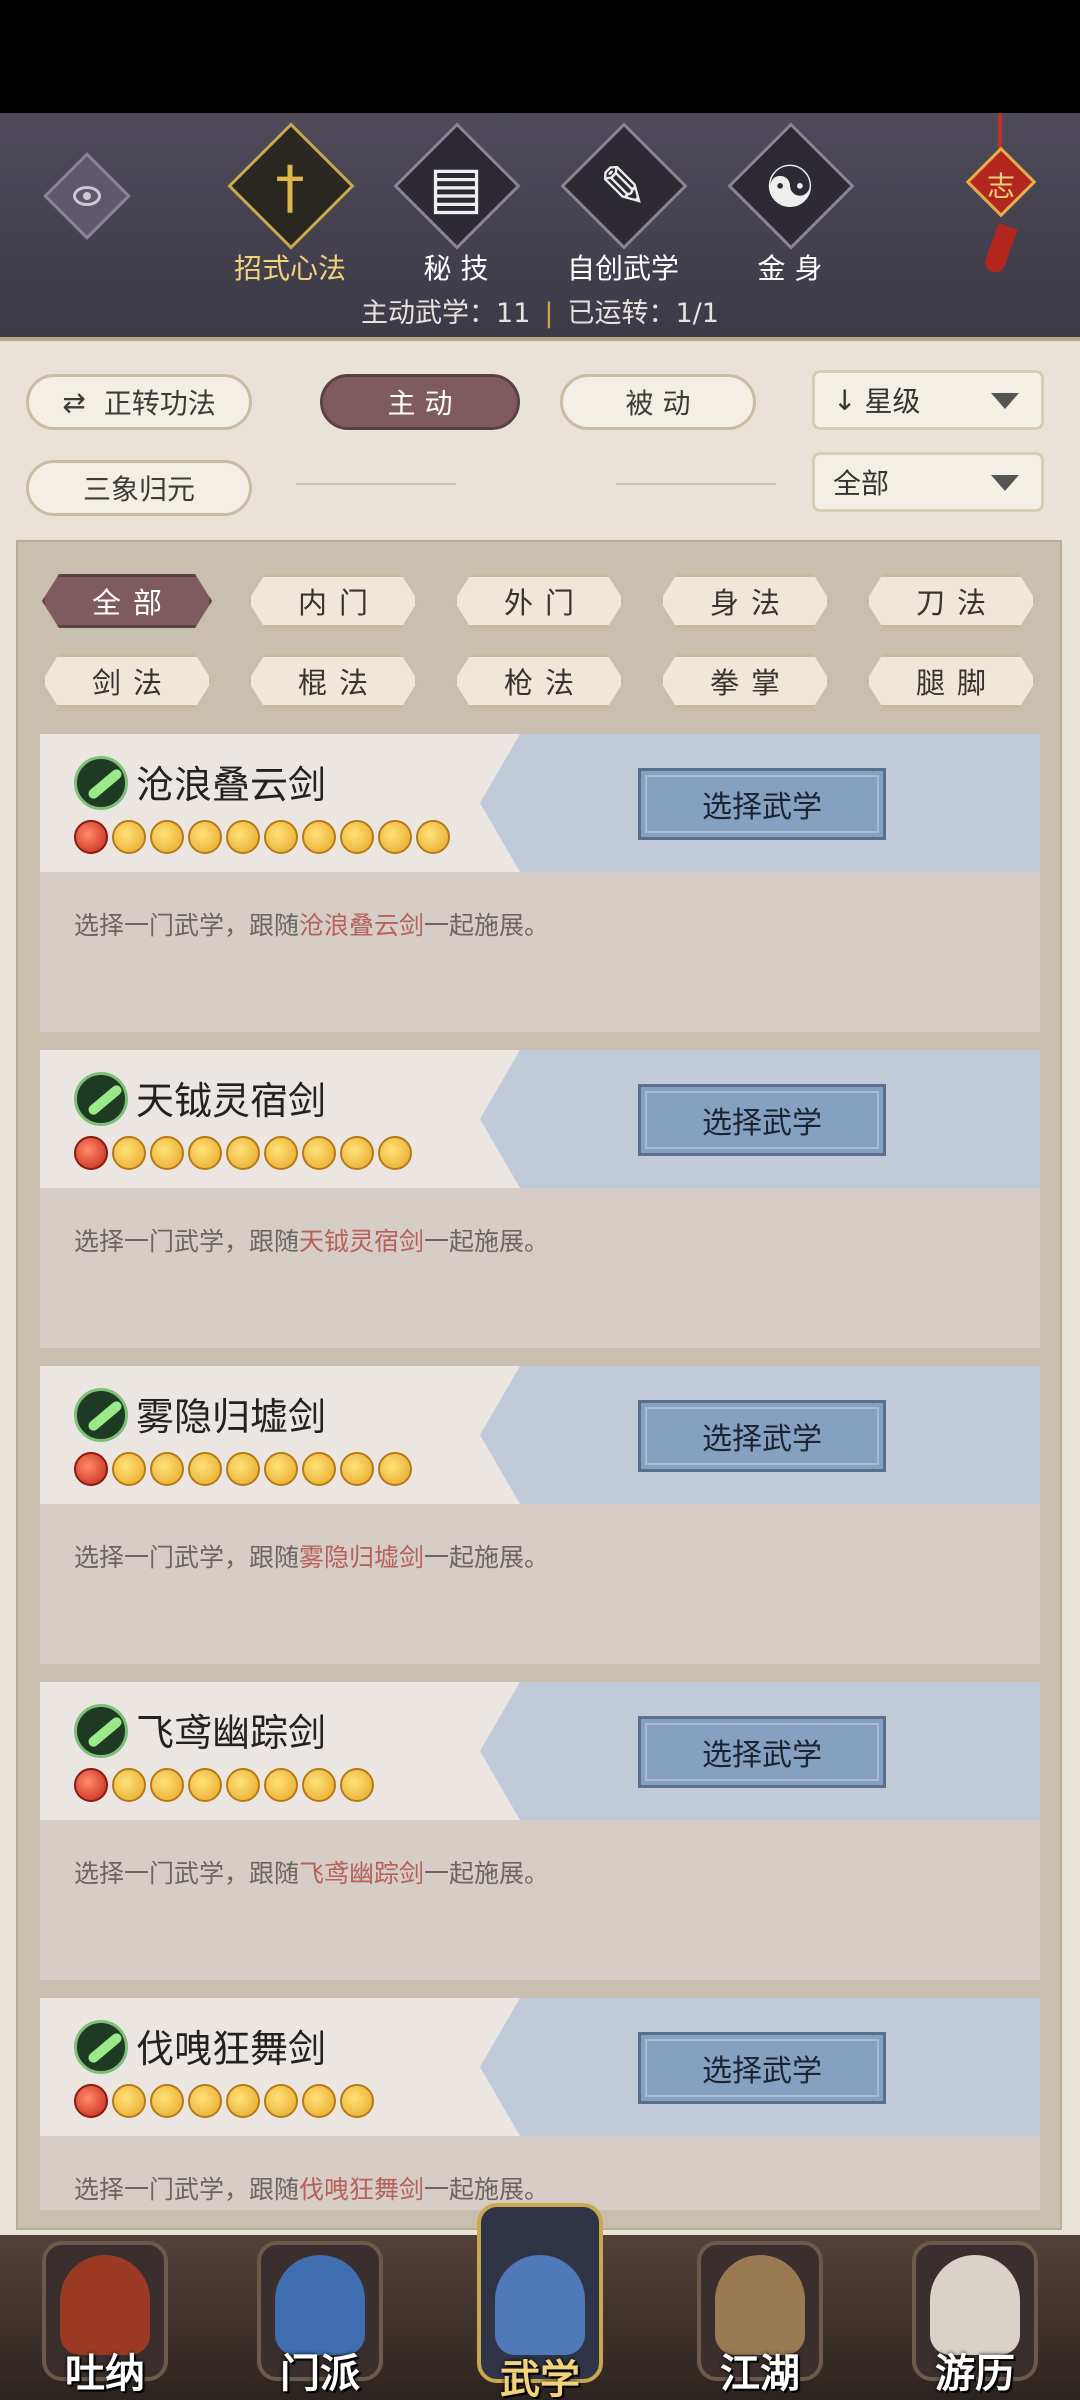 The width and height of the screenshot is (1080, 2400). Describe the element at coordinates (1005, 401) in the screenshot. I see `caret-down-icon` at that location.